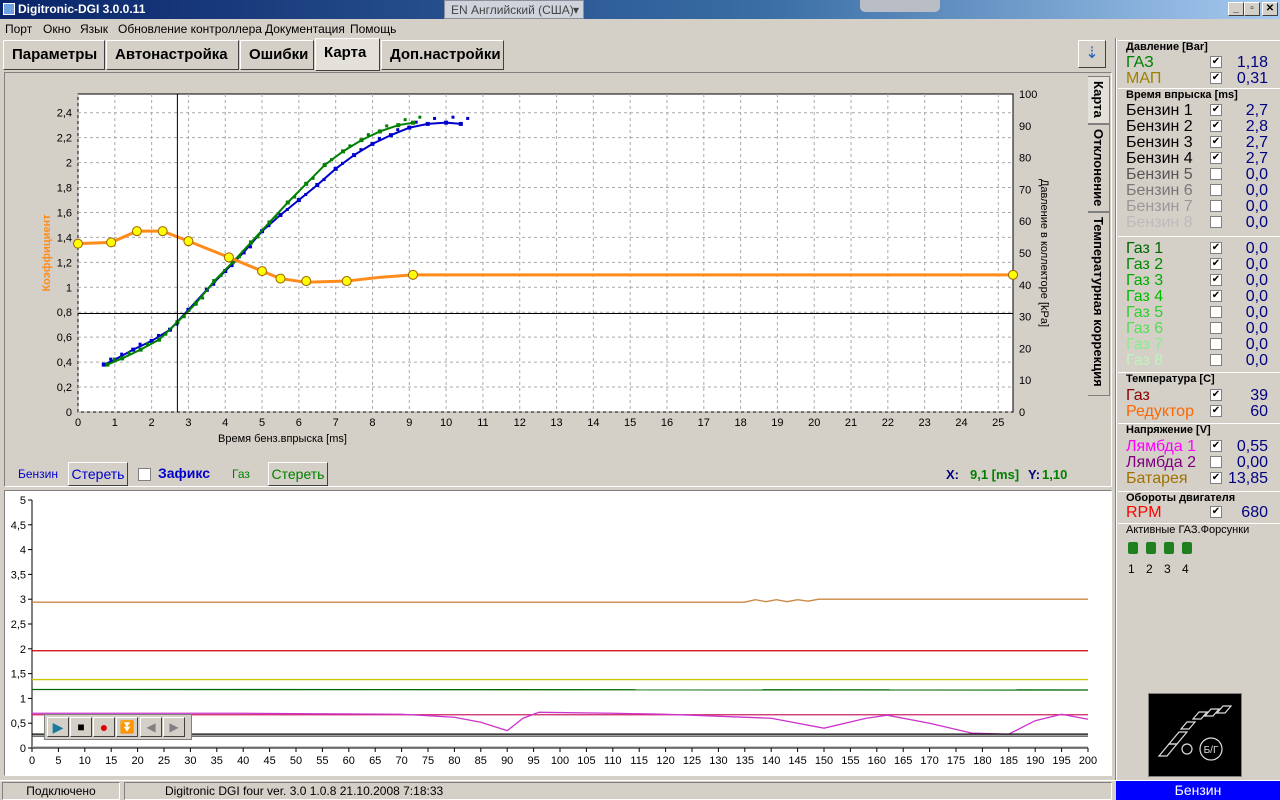 This screenshot has width=1280, height=800. I want to click on tab-map: Карта, so click(347, 54).